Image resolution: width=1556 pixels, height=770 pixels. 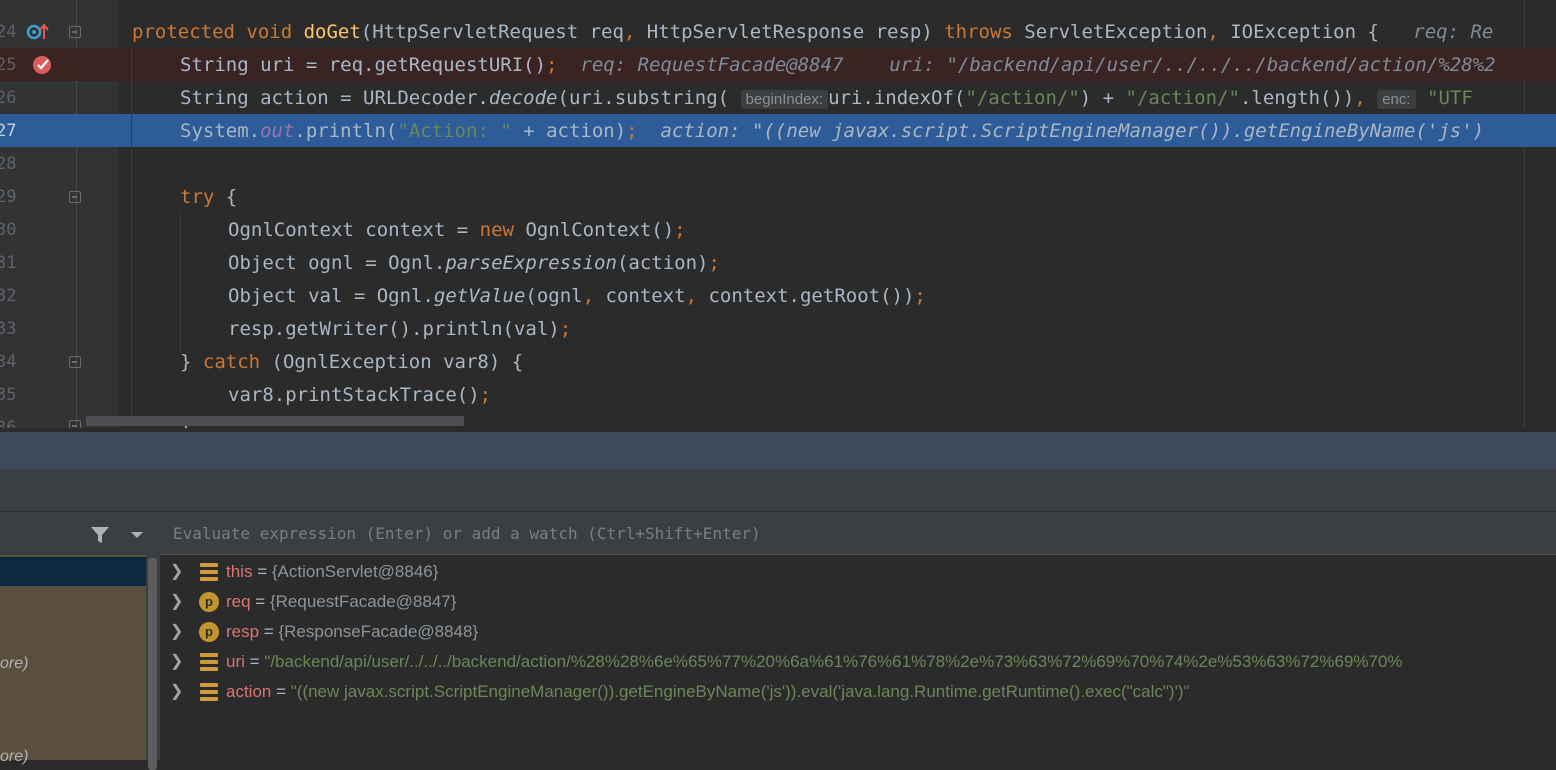 What do you see at coordinates (191, 362) in the screenshot?
I see `code-token: }` at bounding box center [191, 362].